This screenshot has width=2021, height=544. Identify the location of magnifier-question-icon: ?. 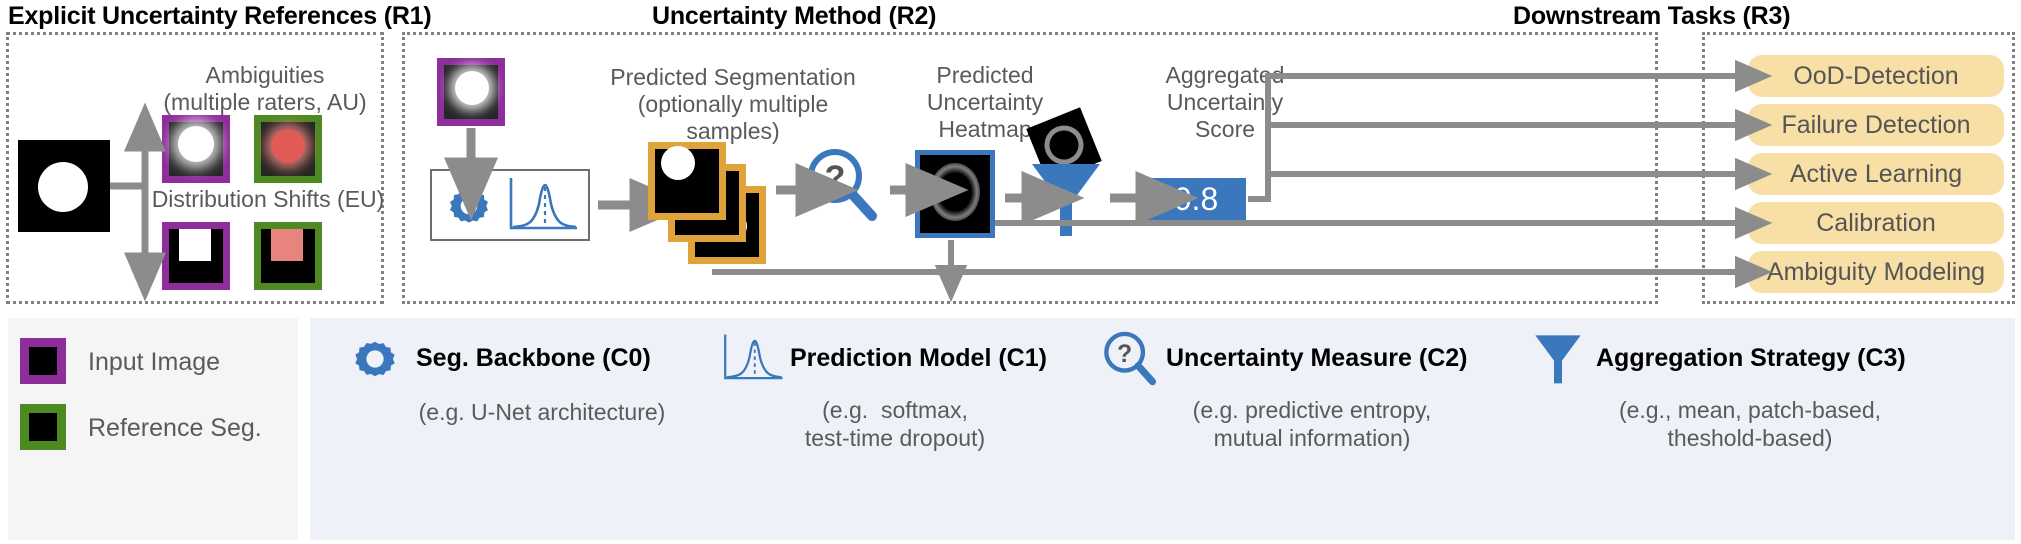
(843, 187).